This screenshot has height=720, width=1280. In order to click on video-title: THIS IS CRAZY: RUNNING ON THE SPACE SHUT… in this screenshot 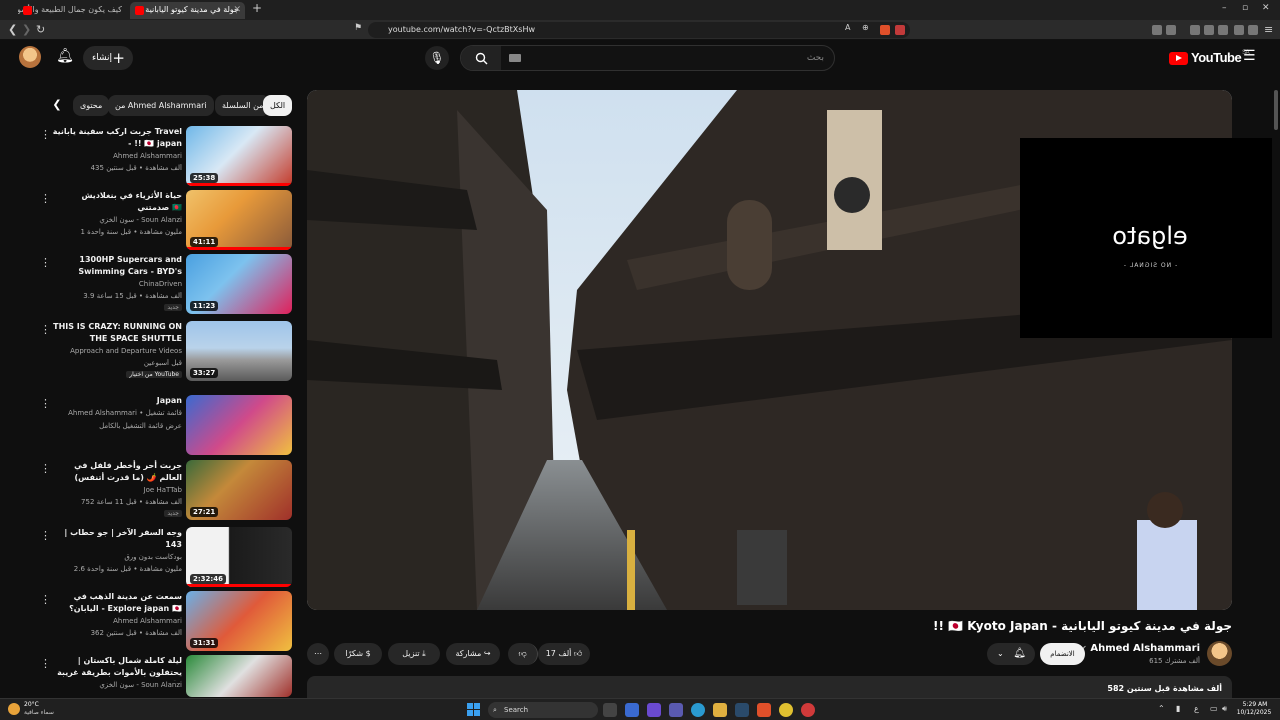, I will do `click(116, 334)`.